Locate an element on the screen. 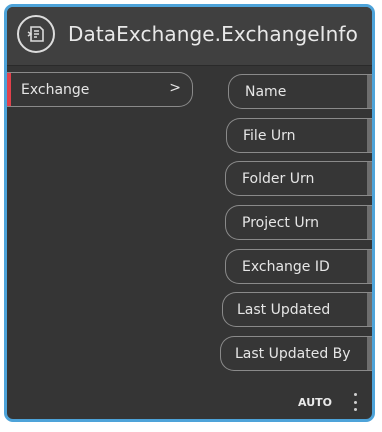  output-port-last-updated-by: Last Updated By is located at coordinates (296, 353).